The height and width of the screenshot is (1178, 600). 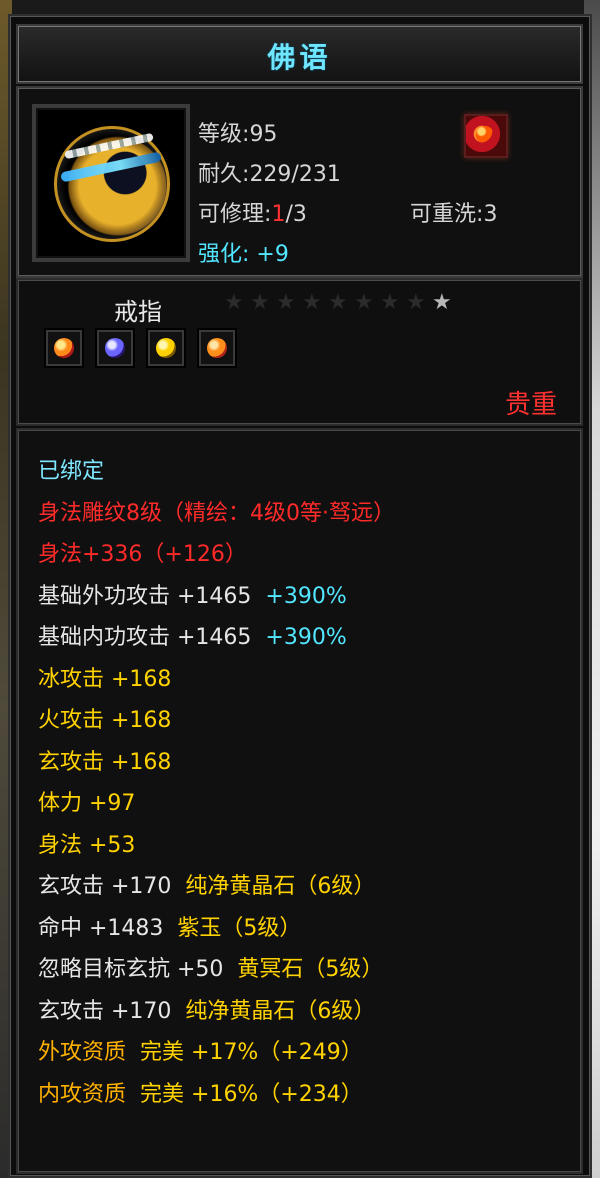 I want to click on attribute-text: 冰攻击 +168, so click(x=105, y=679).